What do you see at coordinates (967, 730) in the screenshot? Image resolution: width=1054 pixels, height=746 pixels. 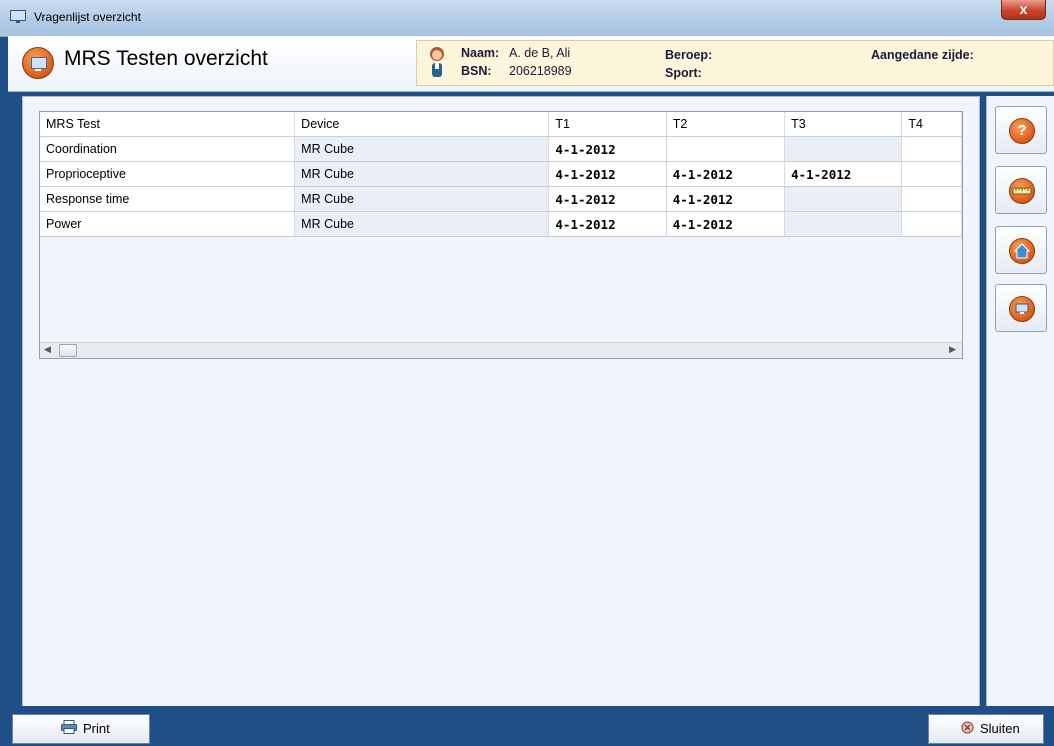 I see `close-circle-icon` at bounding box center [967, 730].